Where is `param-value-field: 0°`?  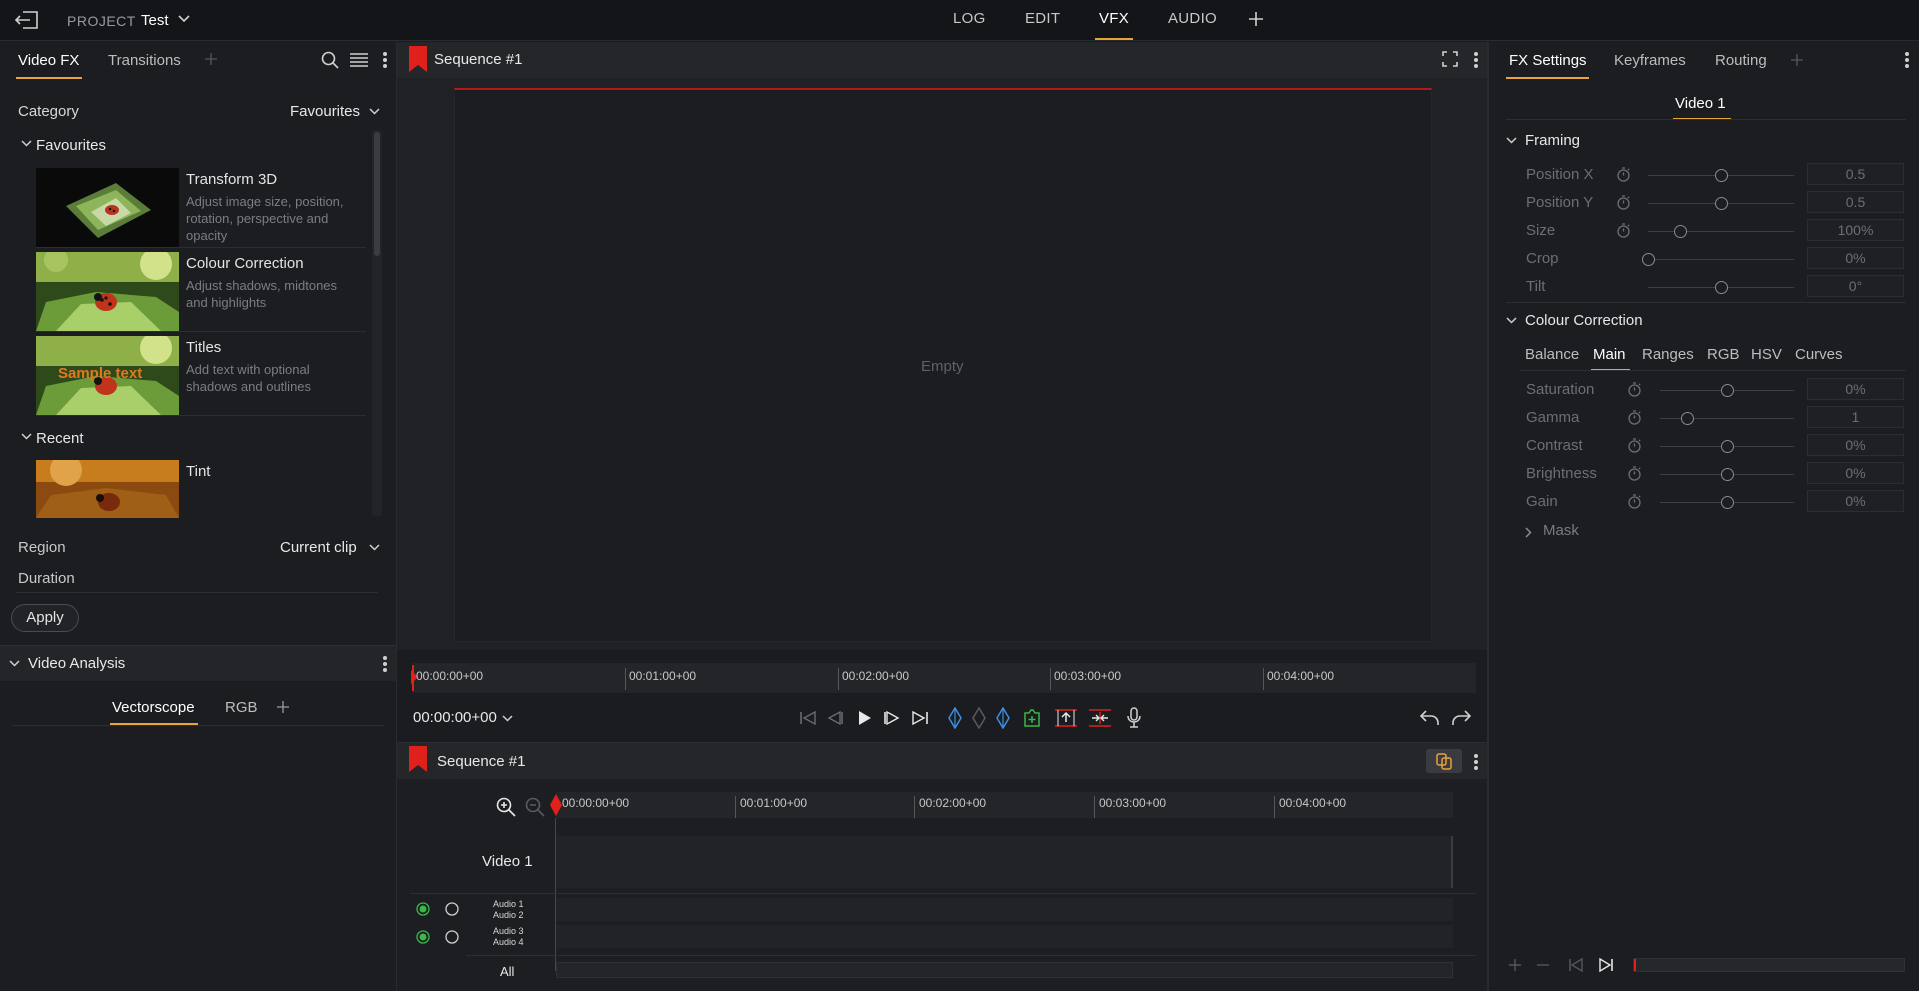
param-value-field: 0° is located at coordinates (1855, 286).